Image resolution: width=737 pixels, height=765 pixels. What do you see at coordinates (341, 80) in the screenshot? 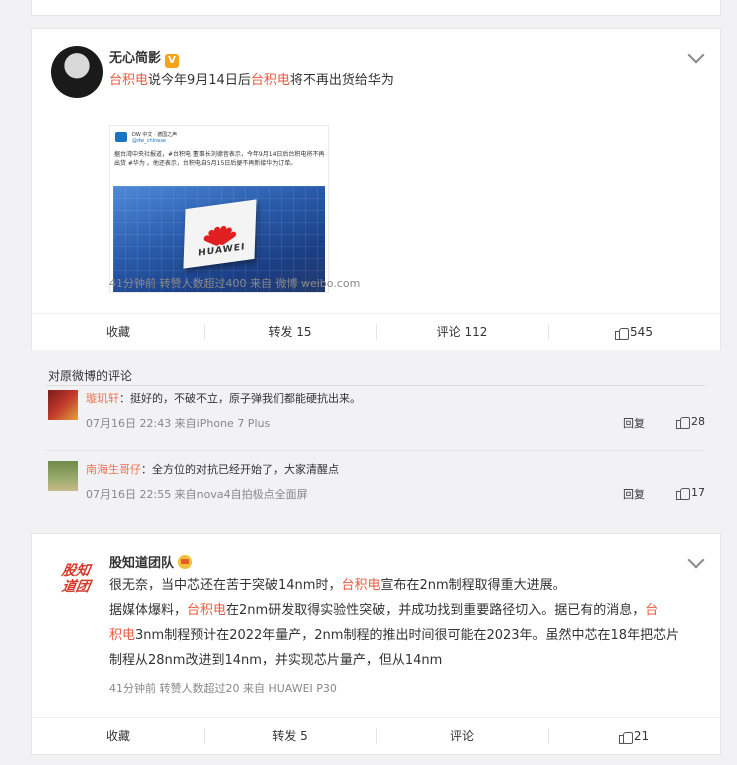
I see `text-span: 将不再出货给华为` at bounding box center [341, 80].